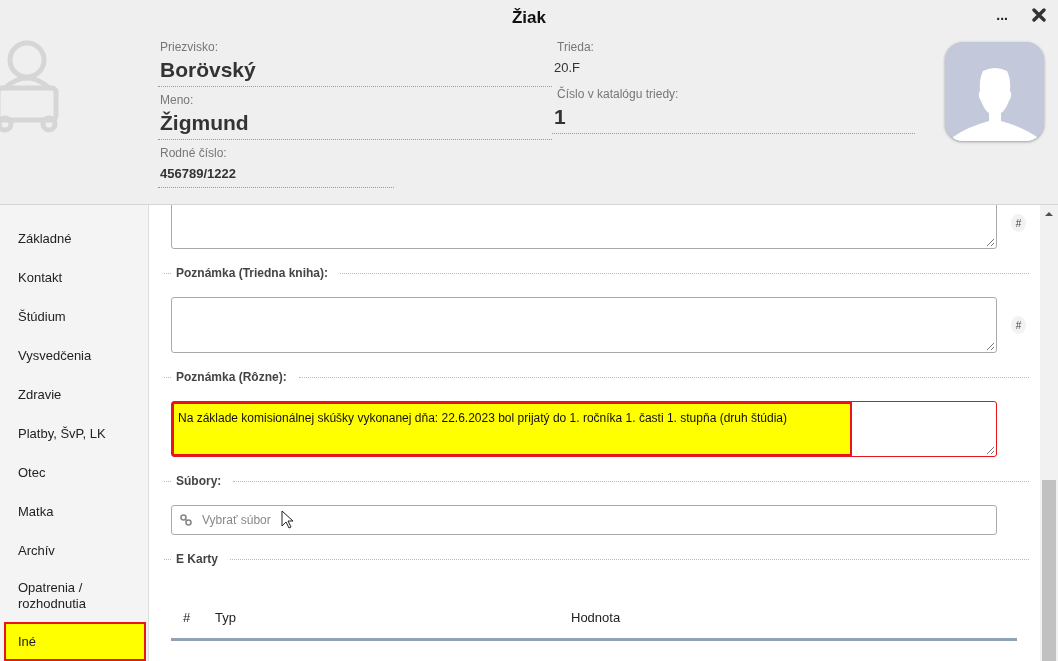 The height and width of the screenshot is (661, 1058). Describe the element at coordinates (76, 316) in the screenshot. I see `sidebar-item: Štúdium` at that location.